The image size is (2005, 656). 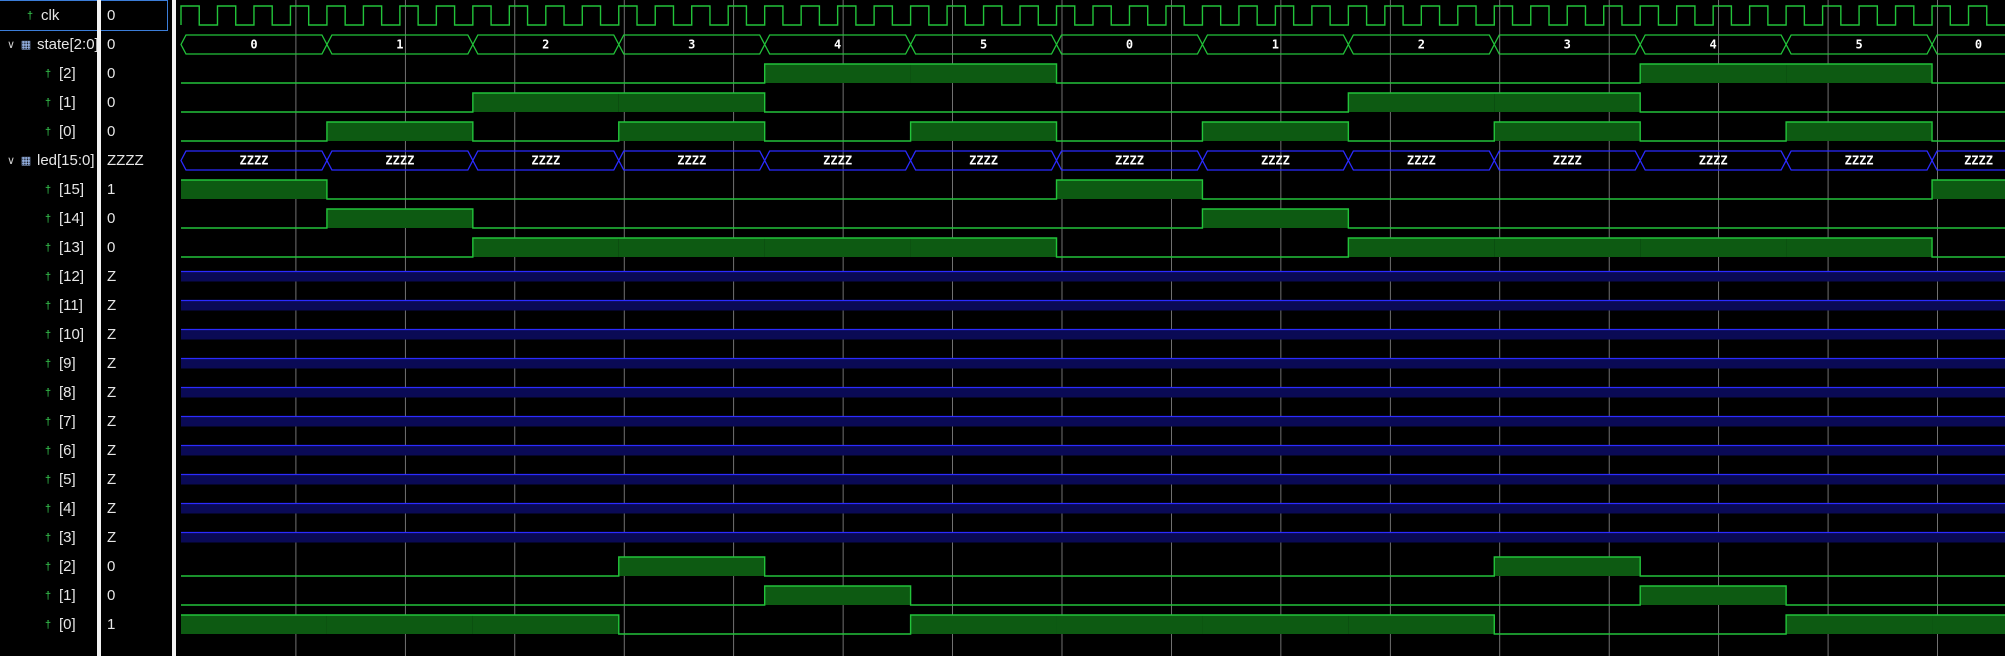 What do you see at coordinates (1093, 595) in the screenshot?
I see `wave-led1` at bounding box center [1093, 595].